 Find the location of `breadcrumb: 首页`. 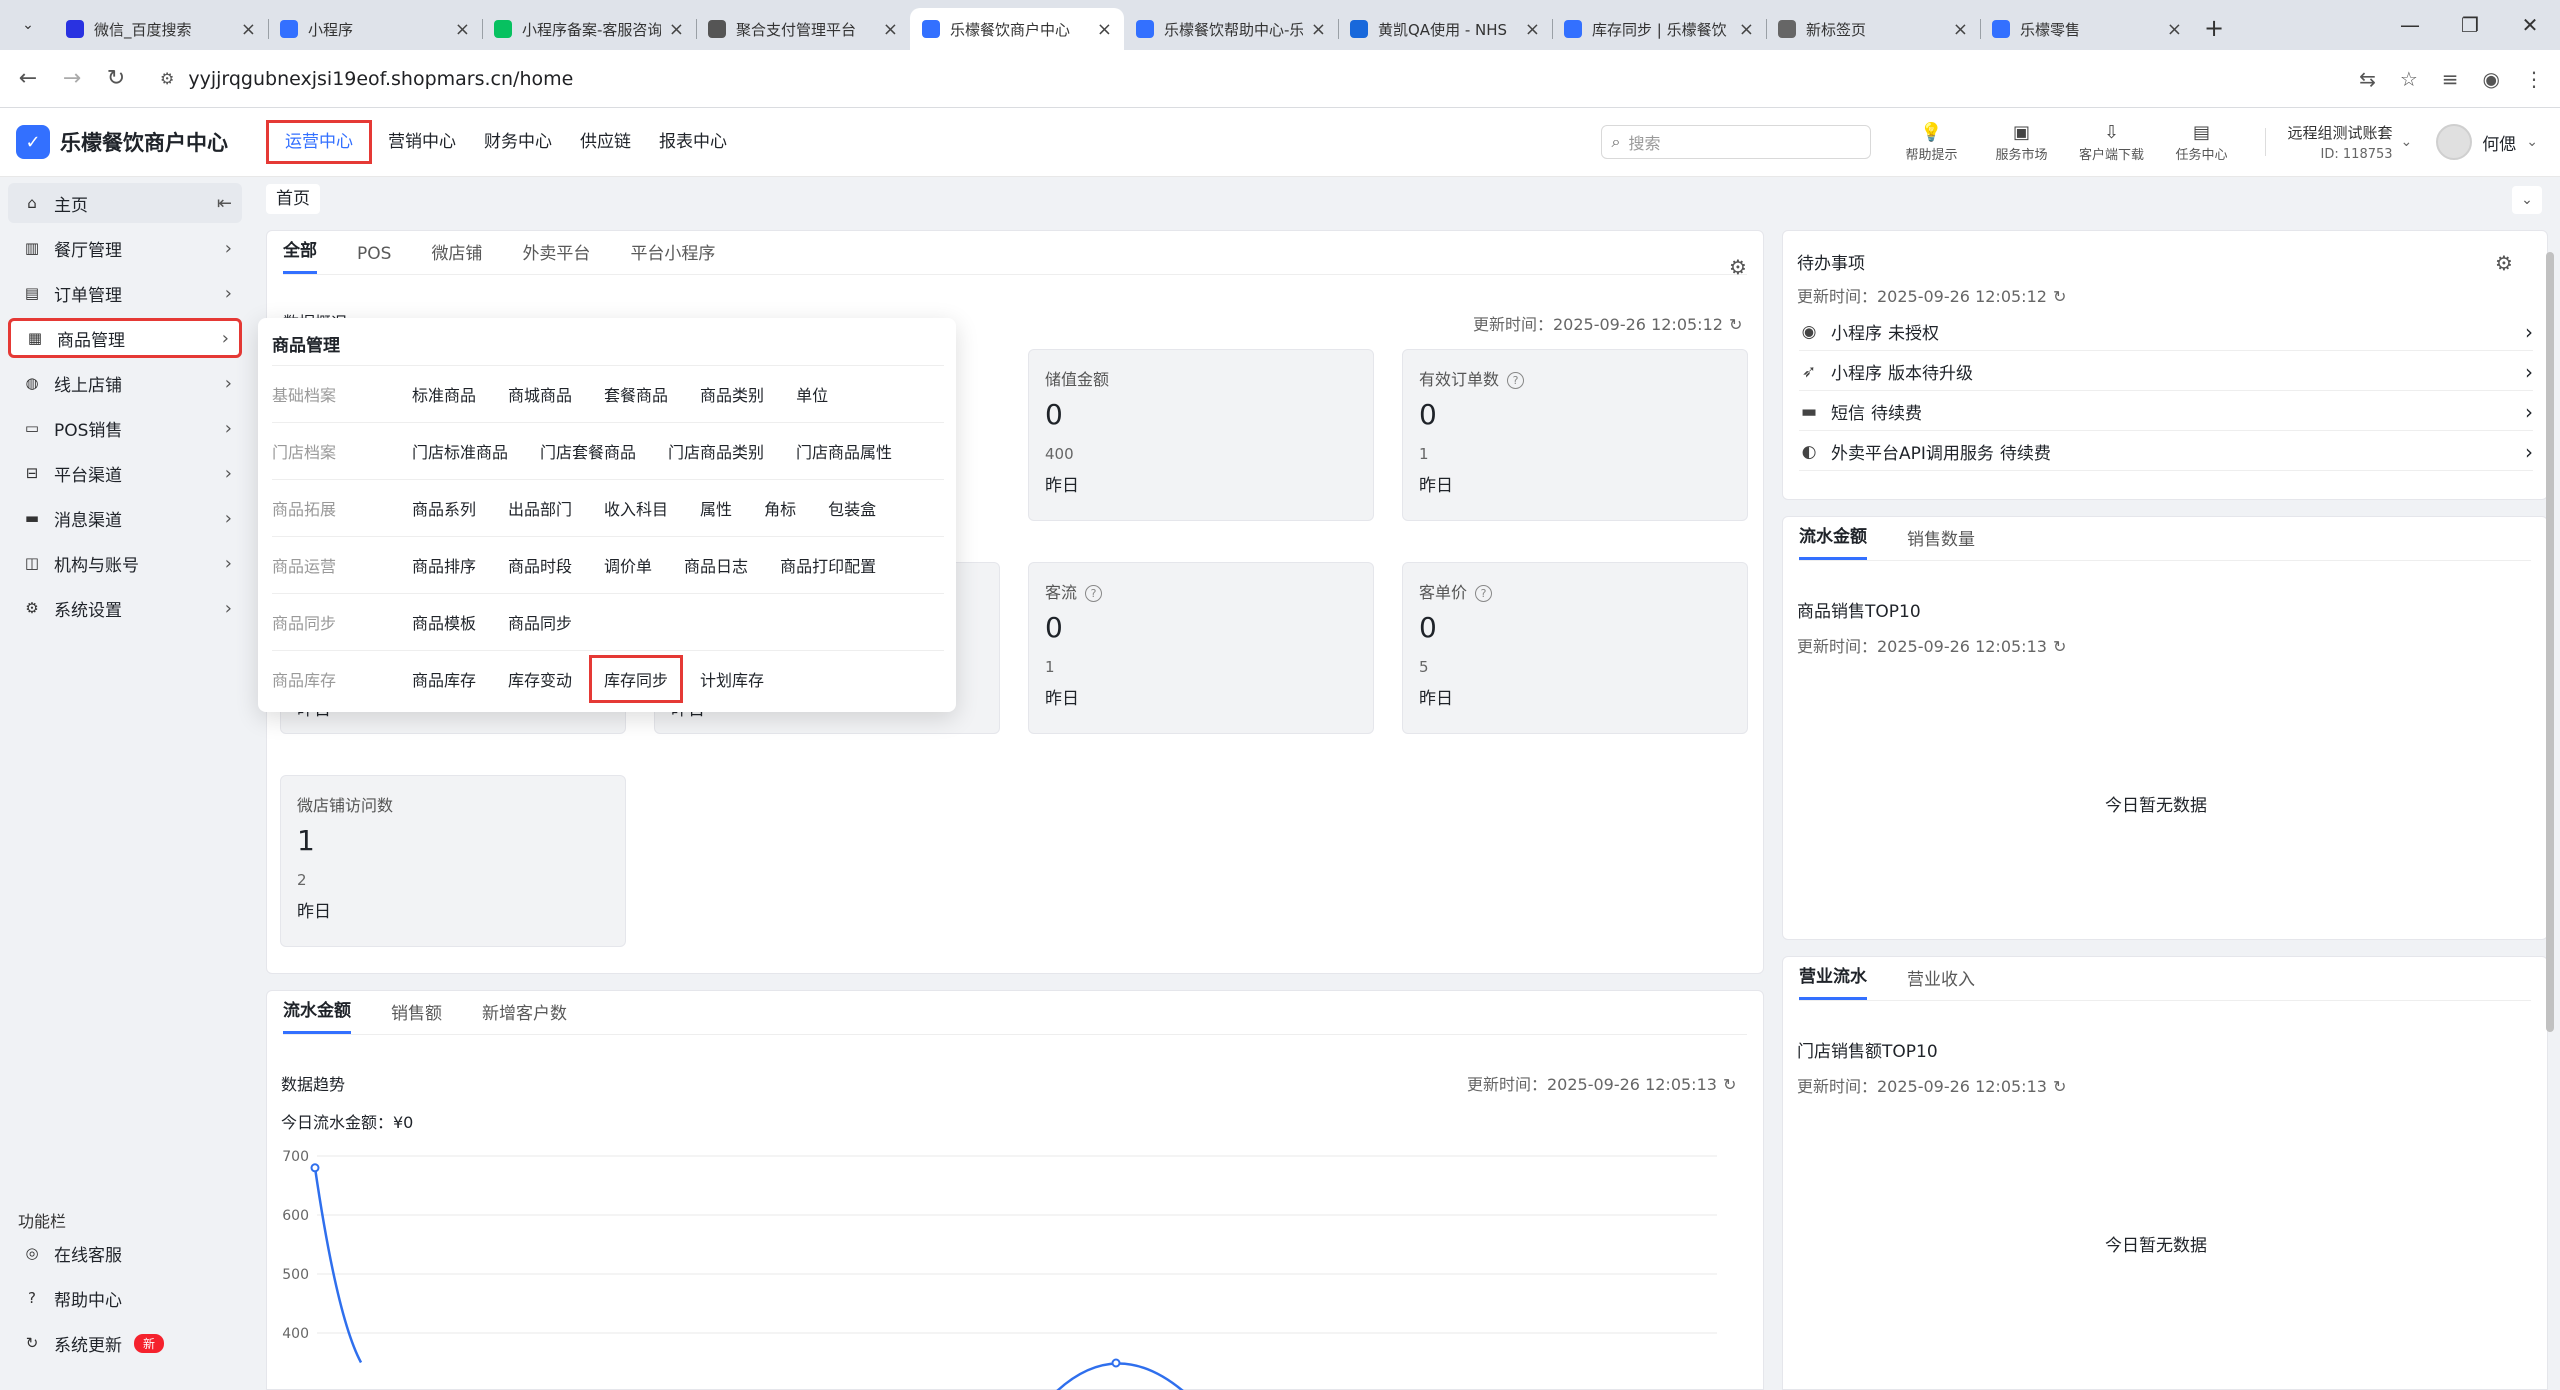

breadcrumb: 首页 is located at coordinates (293, 199).